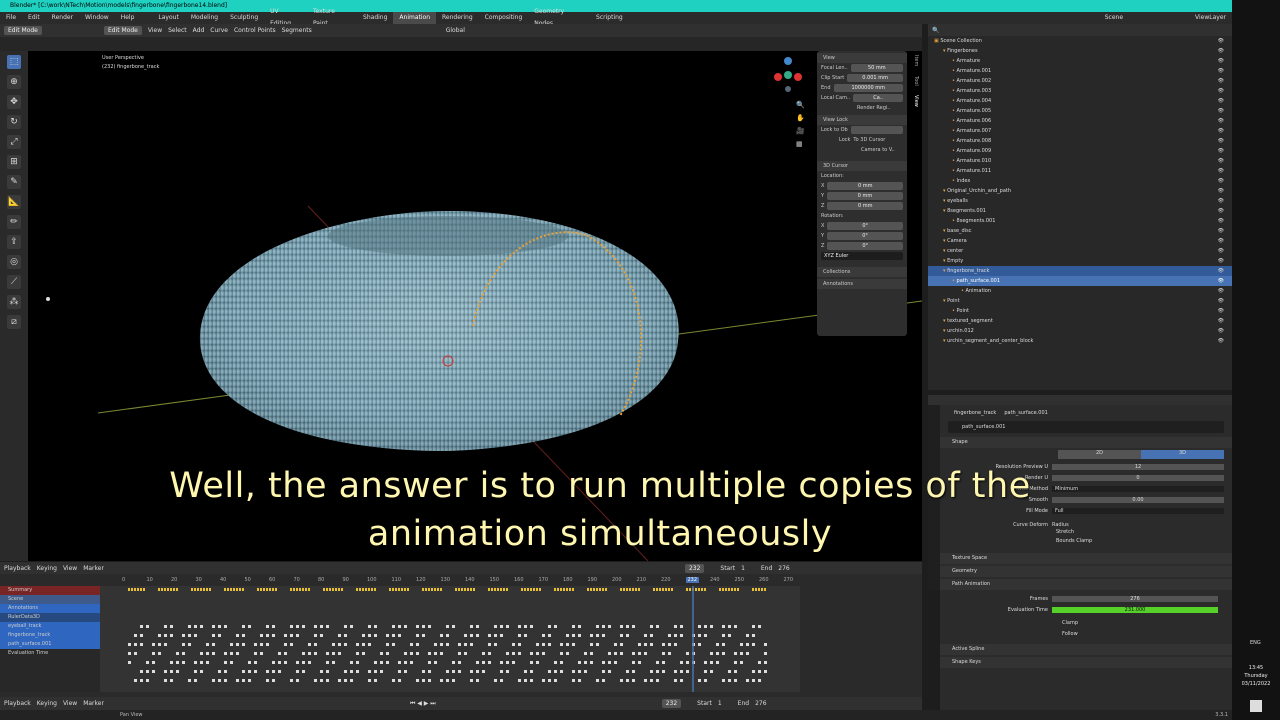 The height and width of the screenshot is (720, 1280). I want to click on render-region-checkbox: Render Regi.., so click(873, 108).